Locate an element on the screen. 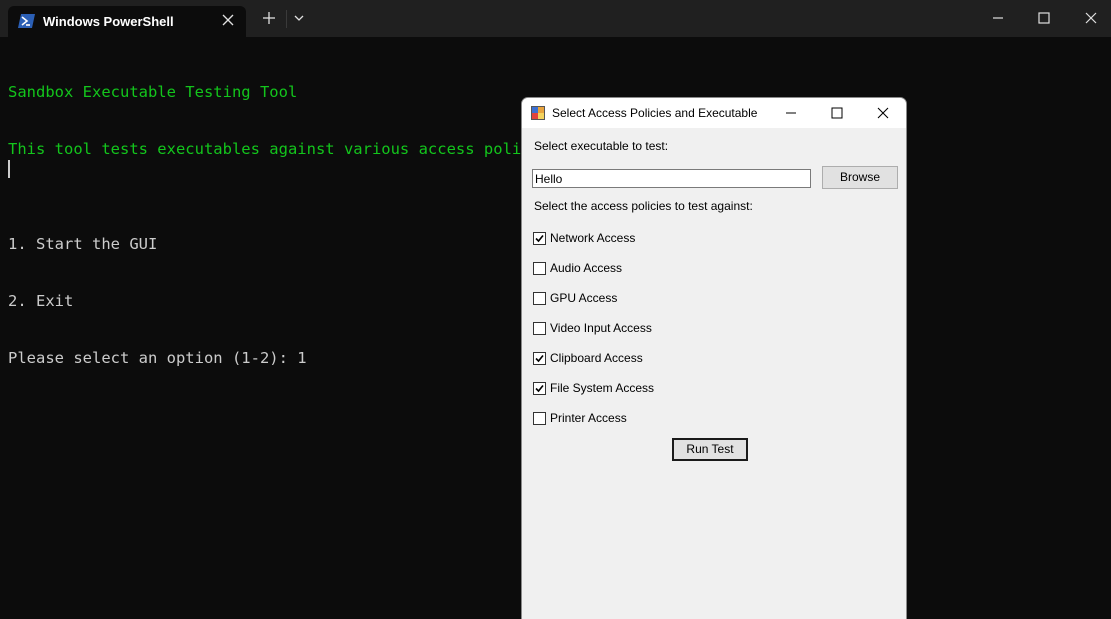  policy-label: File System Access is located at coordinates (602, 388).